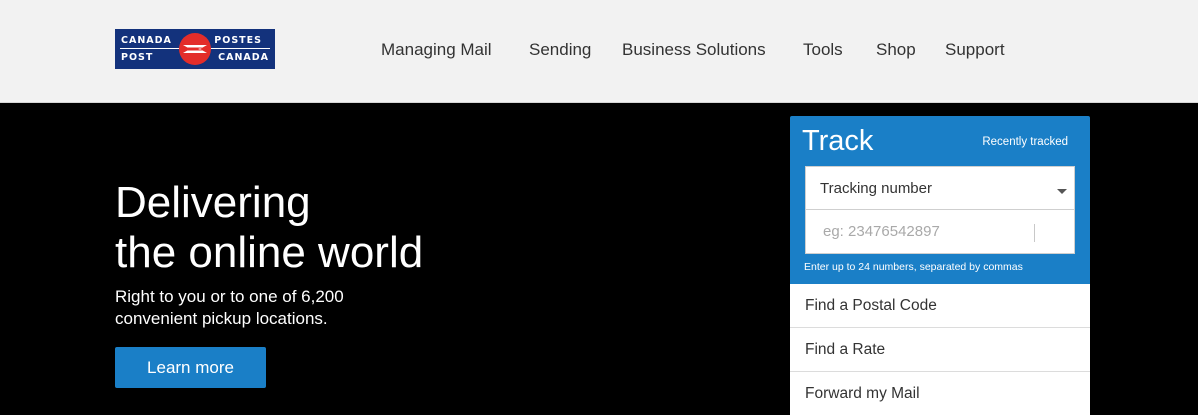 The image size is (1198, 415). I want to click on canada-post-logo: CANADA POST POSTES CANADA, so click(195, 49).